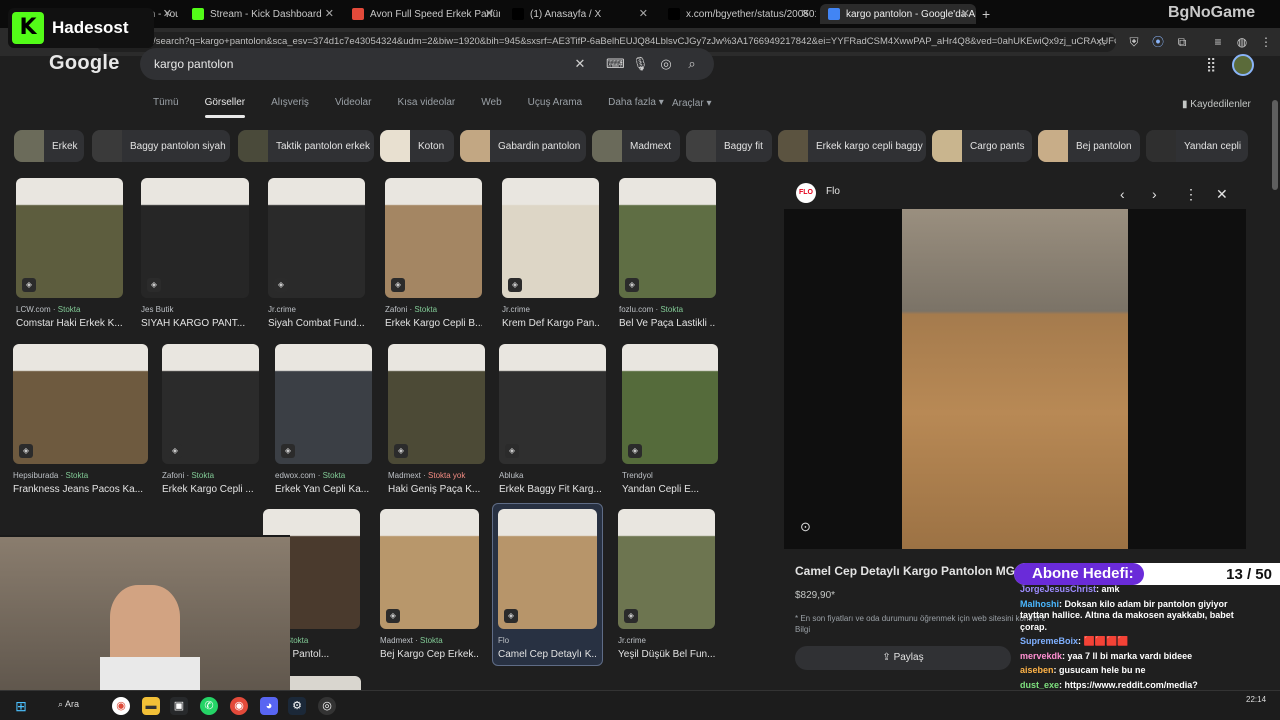  What do you see at coordinates (898, 14) in the screenshot?
I see `browser-tab: kargo pantolon - Google'da Ara ✕` at bounding box center [898, 14].